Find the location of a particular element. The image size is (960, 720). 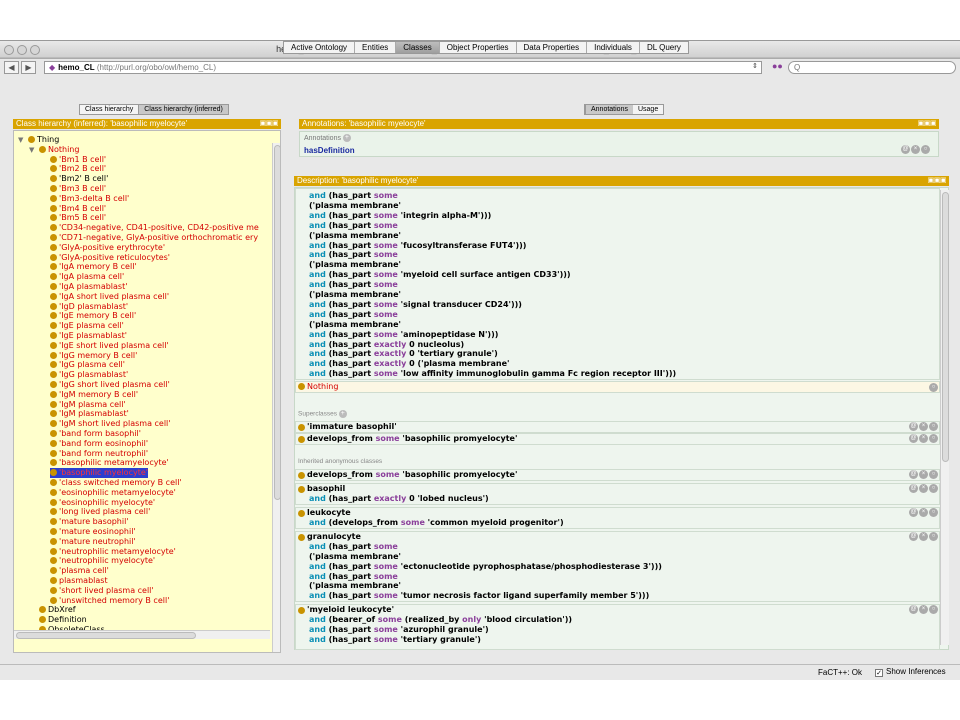

binoculars-icon: ●● is located at coordinates (777, 66).